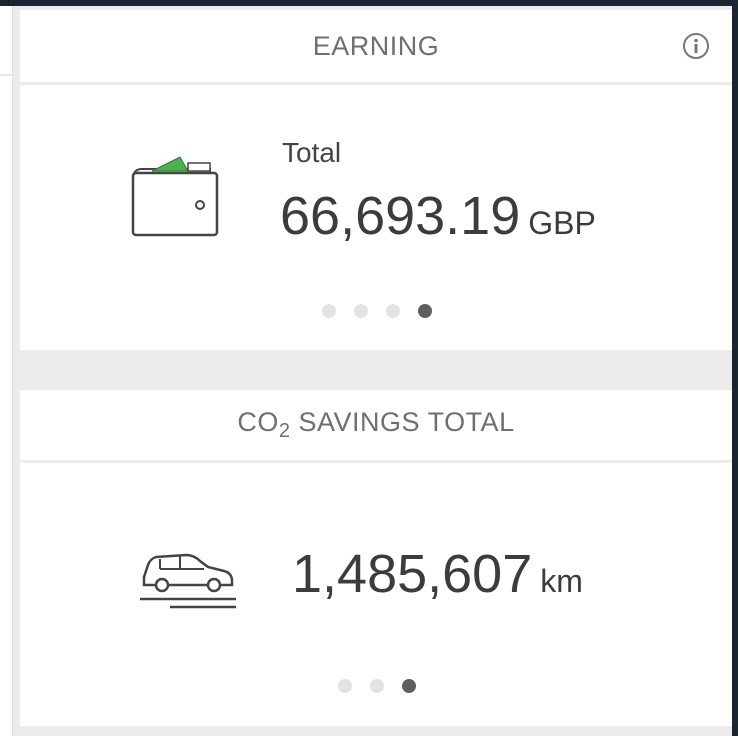 Image resolution: width=738 pixels, height=736 pixels. I want to click on co2-unit: km, so click(561, 581).